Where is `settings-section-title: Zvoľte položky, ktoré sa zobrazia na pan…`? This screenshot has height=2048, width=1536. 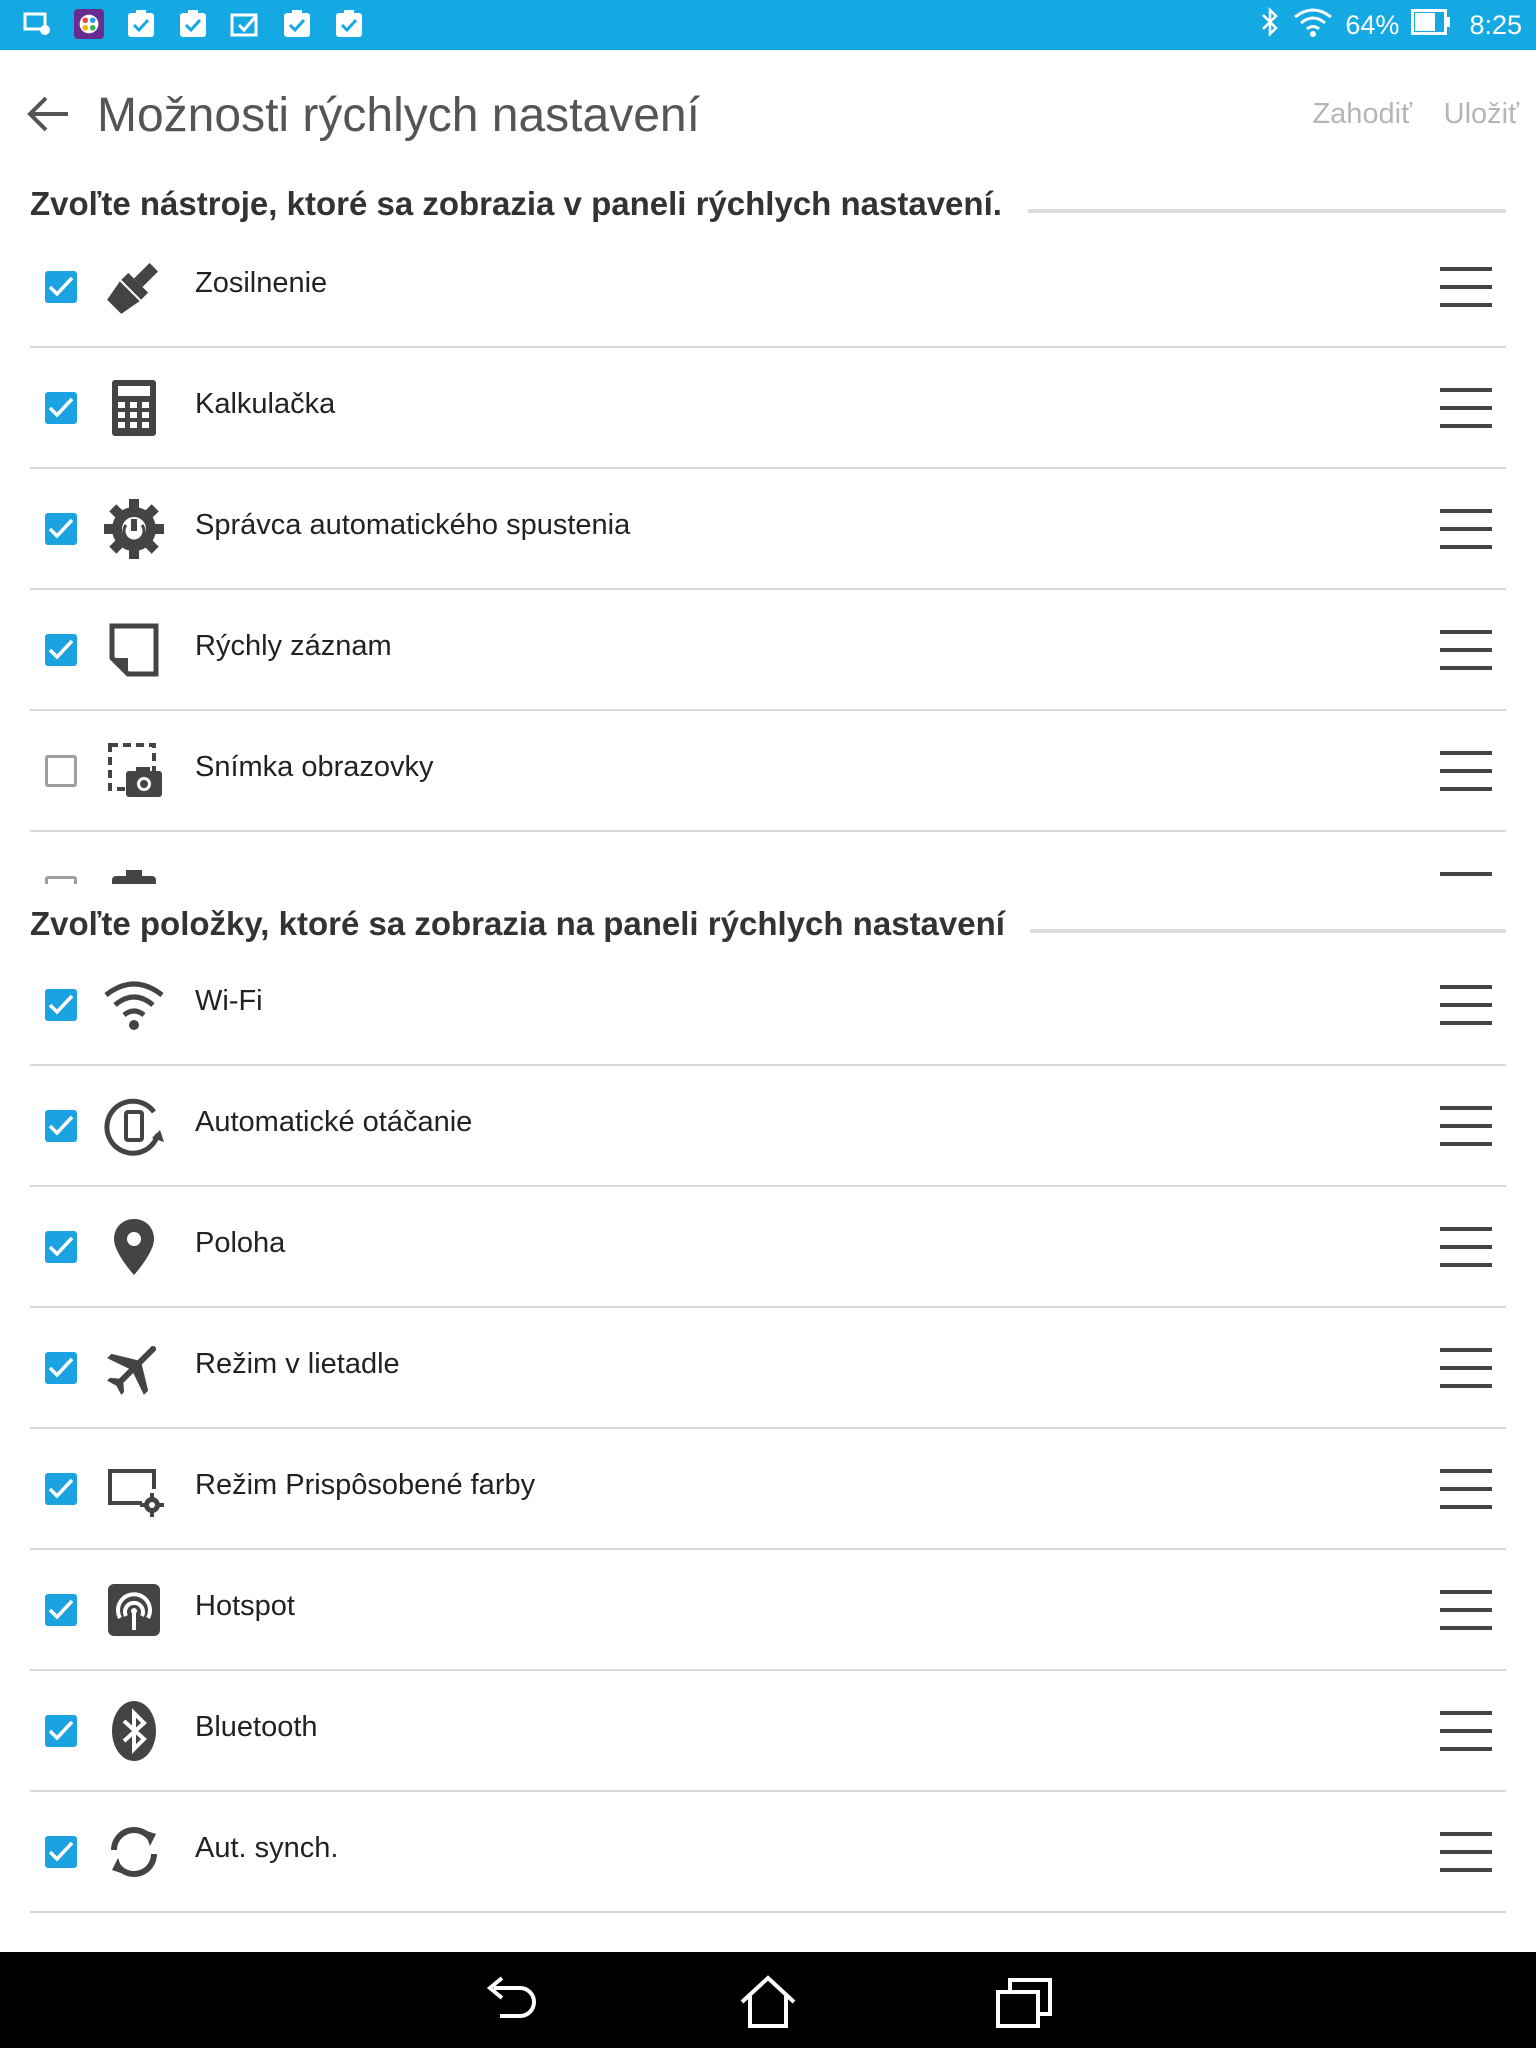 settings-section-title: Zvoľte položky, ktoré sa zobrazia na pan… is located at coordinates (517, 923).